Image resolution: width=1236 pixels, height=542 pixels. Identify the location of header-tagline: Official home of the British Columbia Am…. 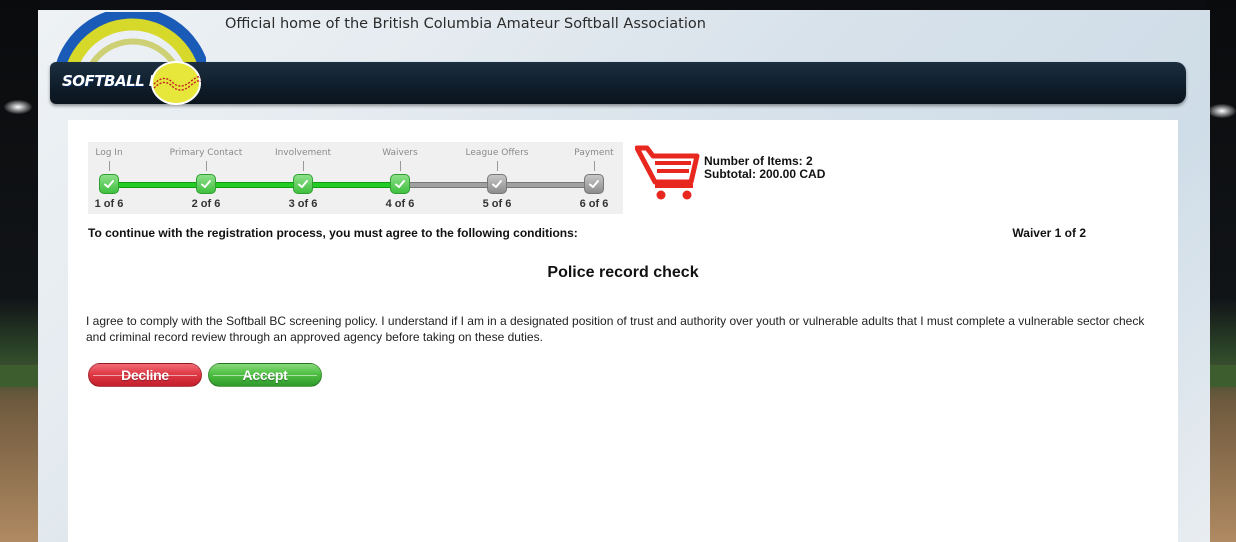
(465, 24).